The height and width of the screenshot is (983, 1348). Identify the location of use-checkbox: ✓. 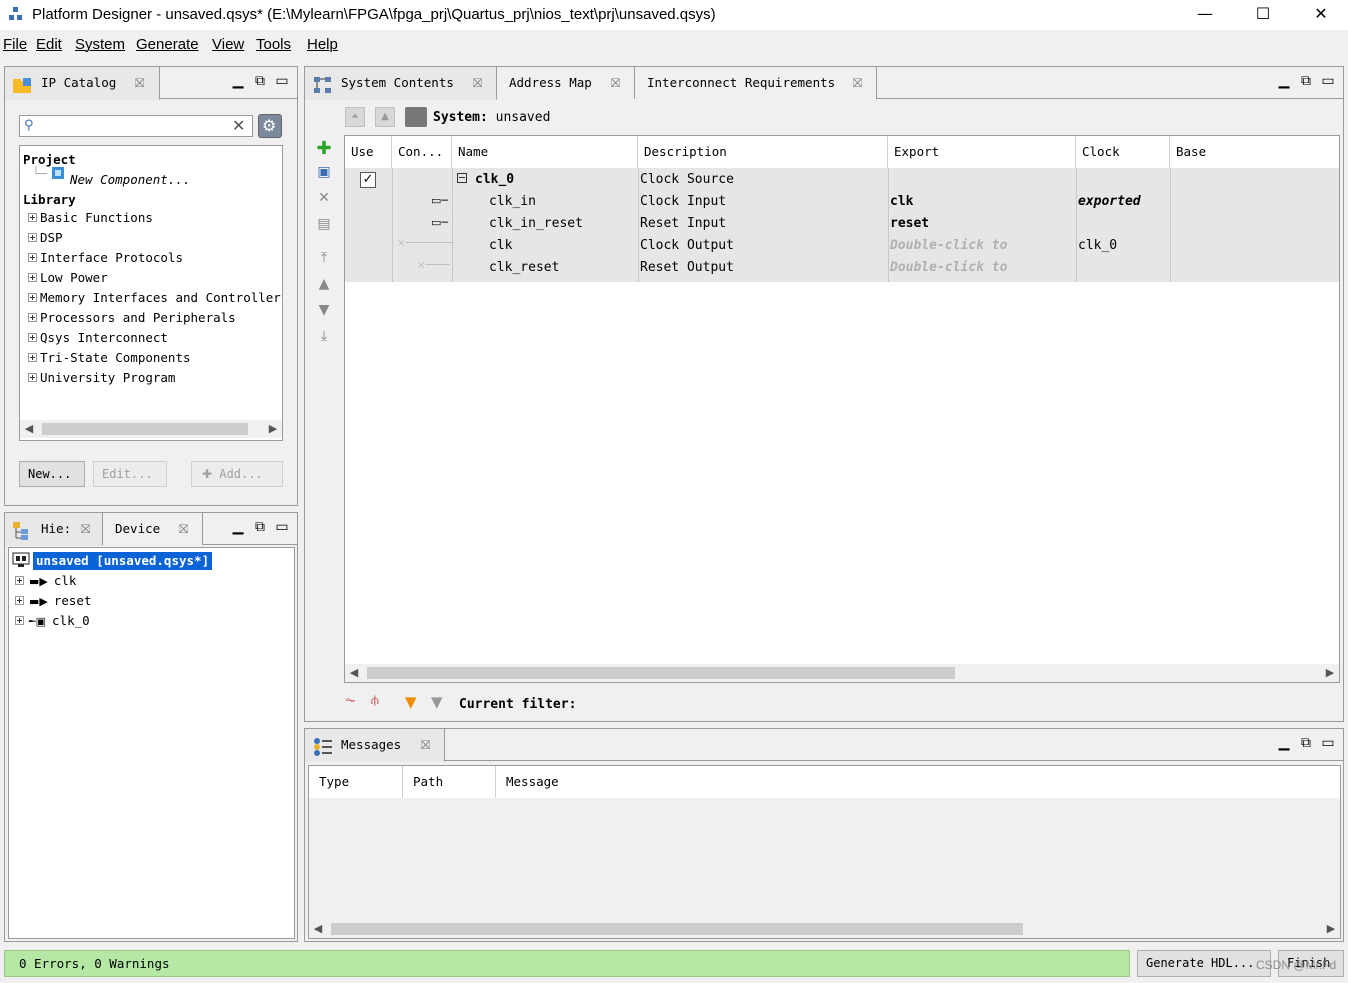
(368, 180).